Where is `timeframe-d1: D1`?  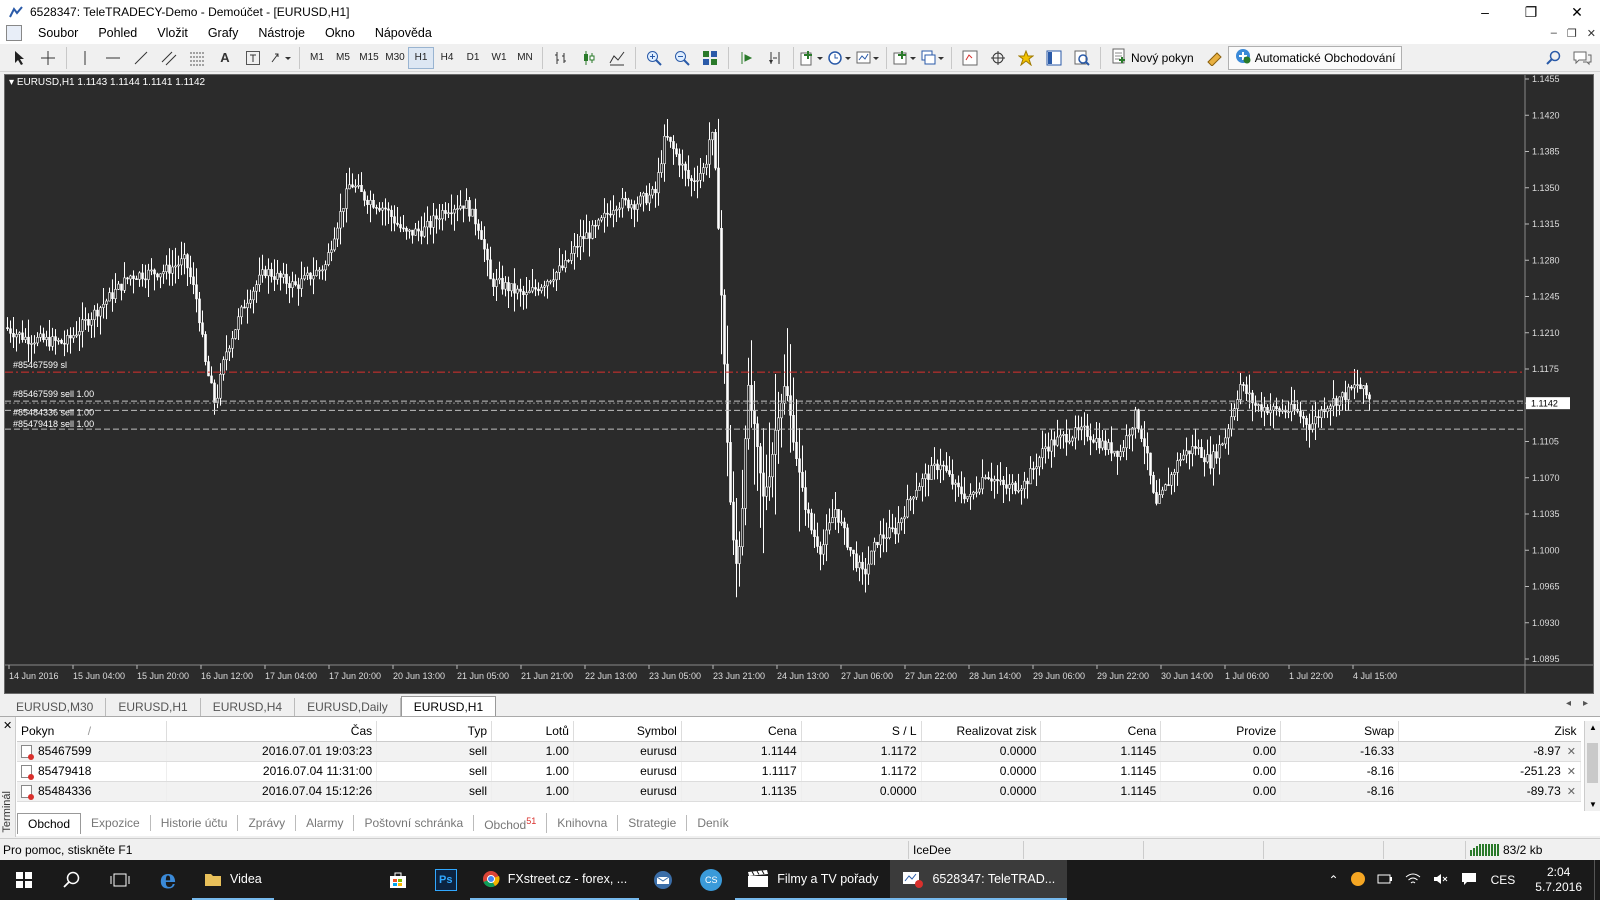 timeframe-d1: D1 is located at coordinates (473, 58).